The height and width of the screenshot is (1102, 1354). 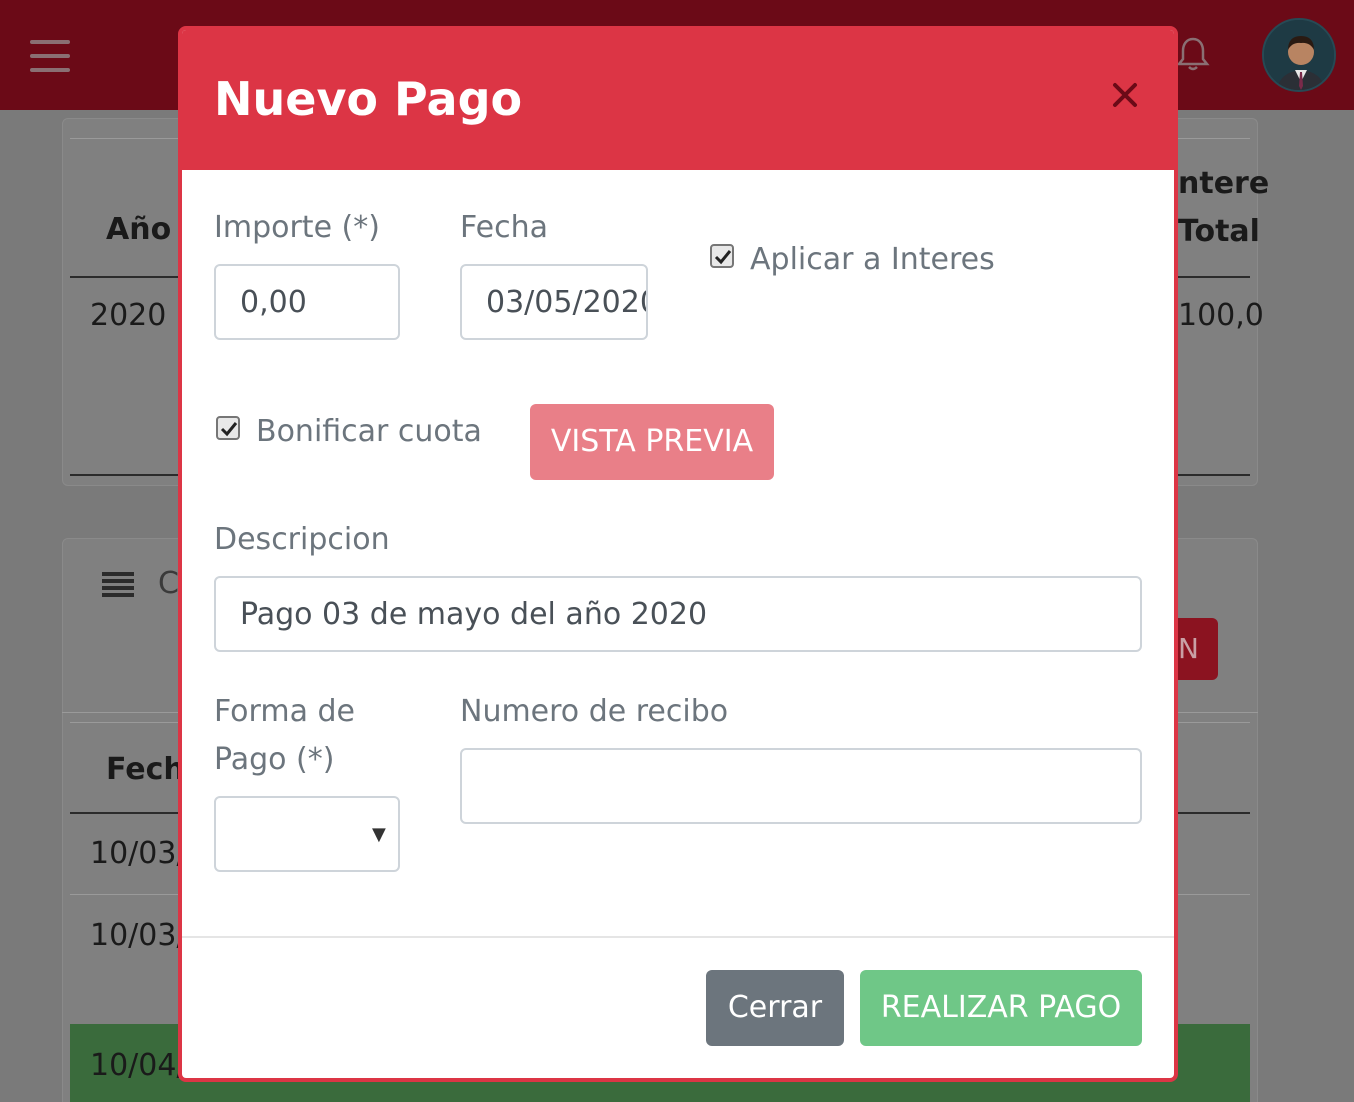 What do you see at coordinates (1125, 95) in the screenshot?
I see `close-icon` at bounding box center [1125, 95].